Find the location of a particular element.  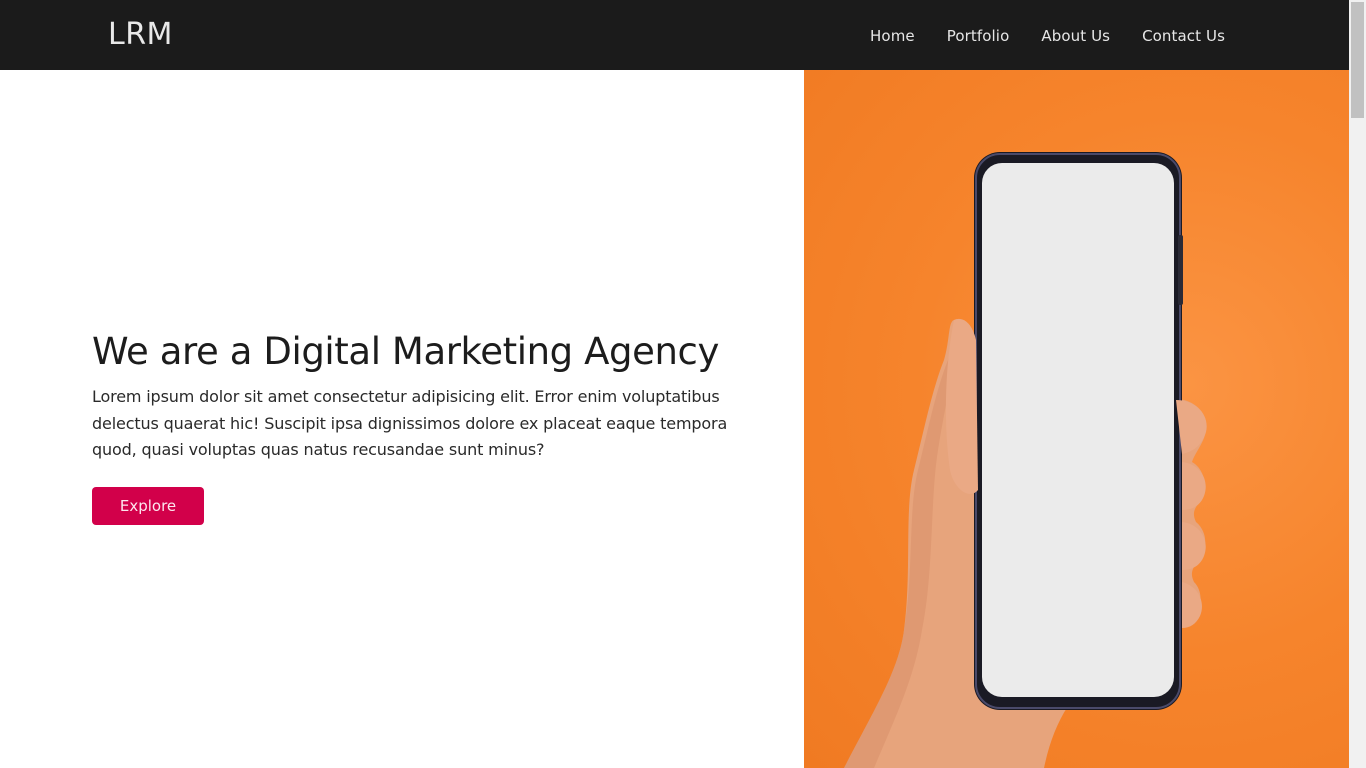

nav-link-about-us: About Us is located at coordinates (1075, 36).